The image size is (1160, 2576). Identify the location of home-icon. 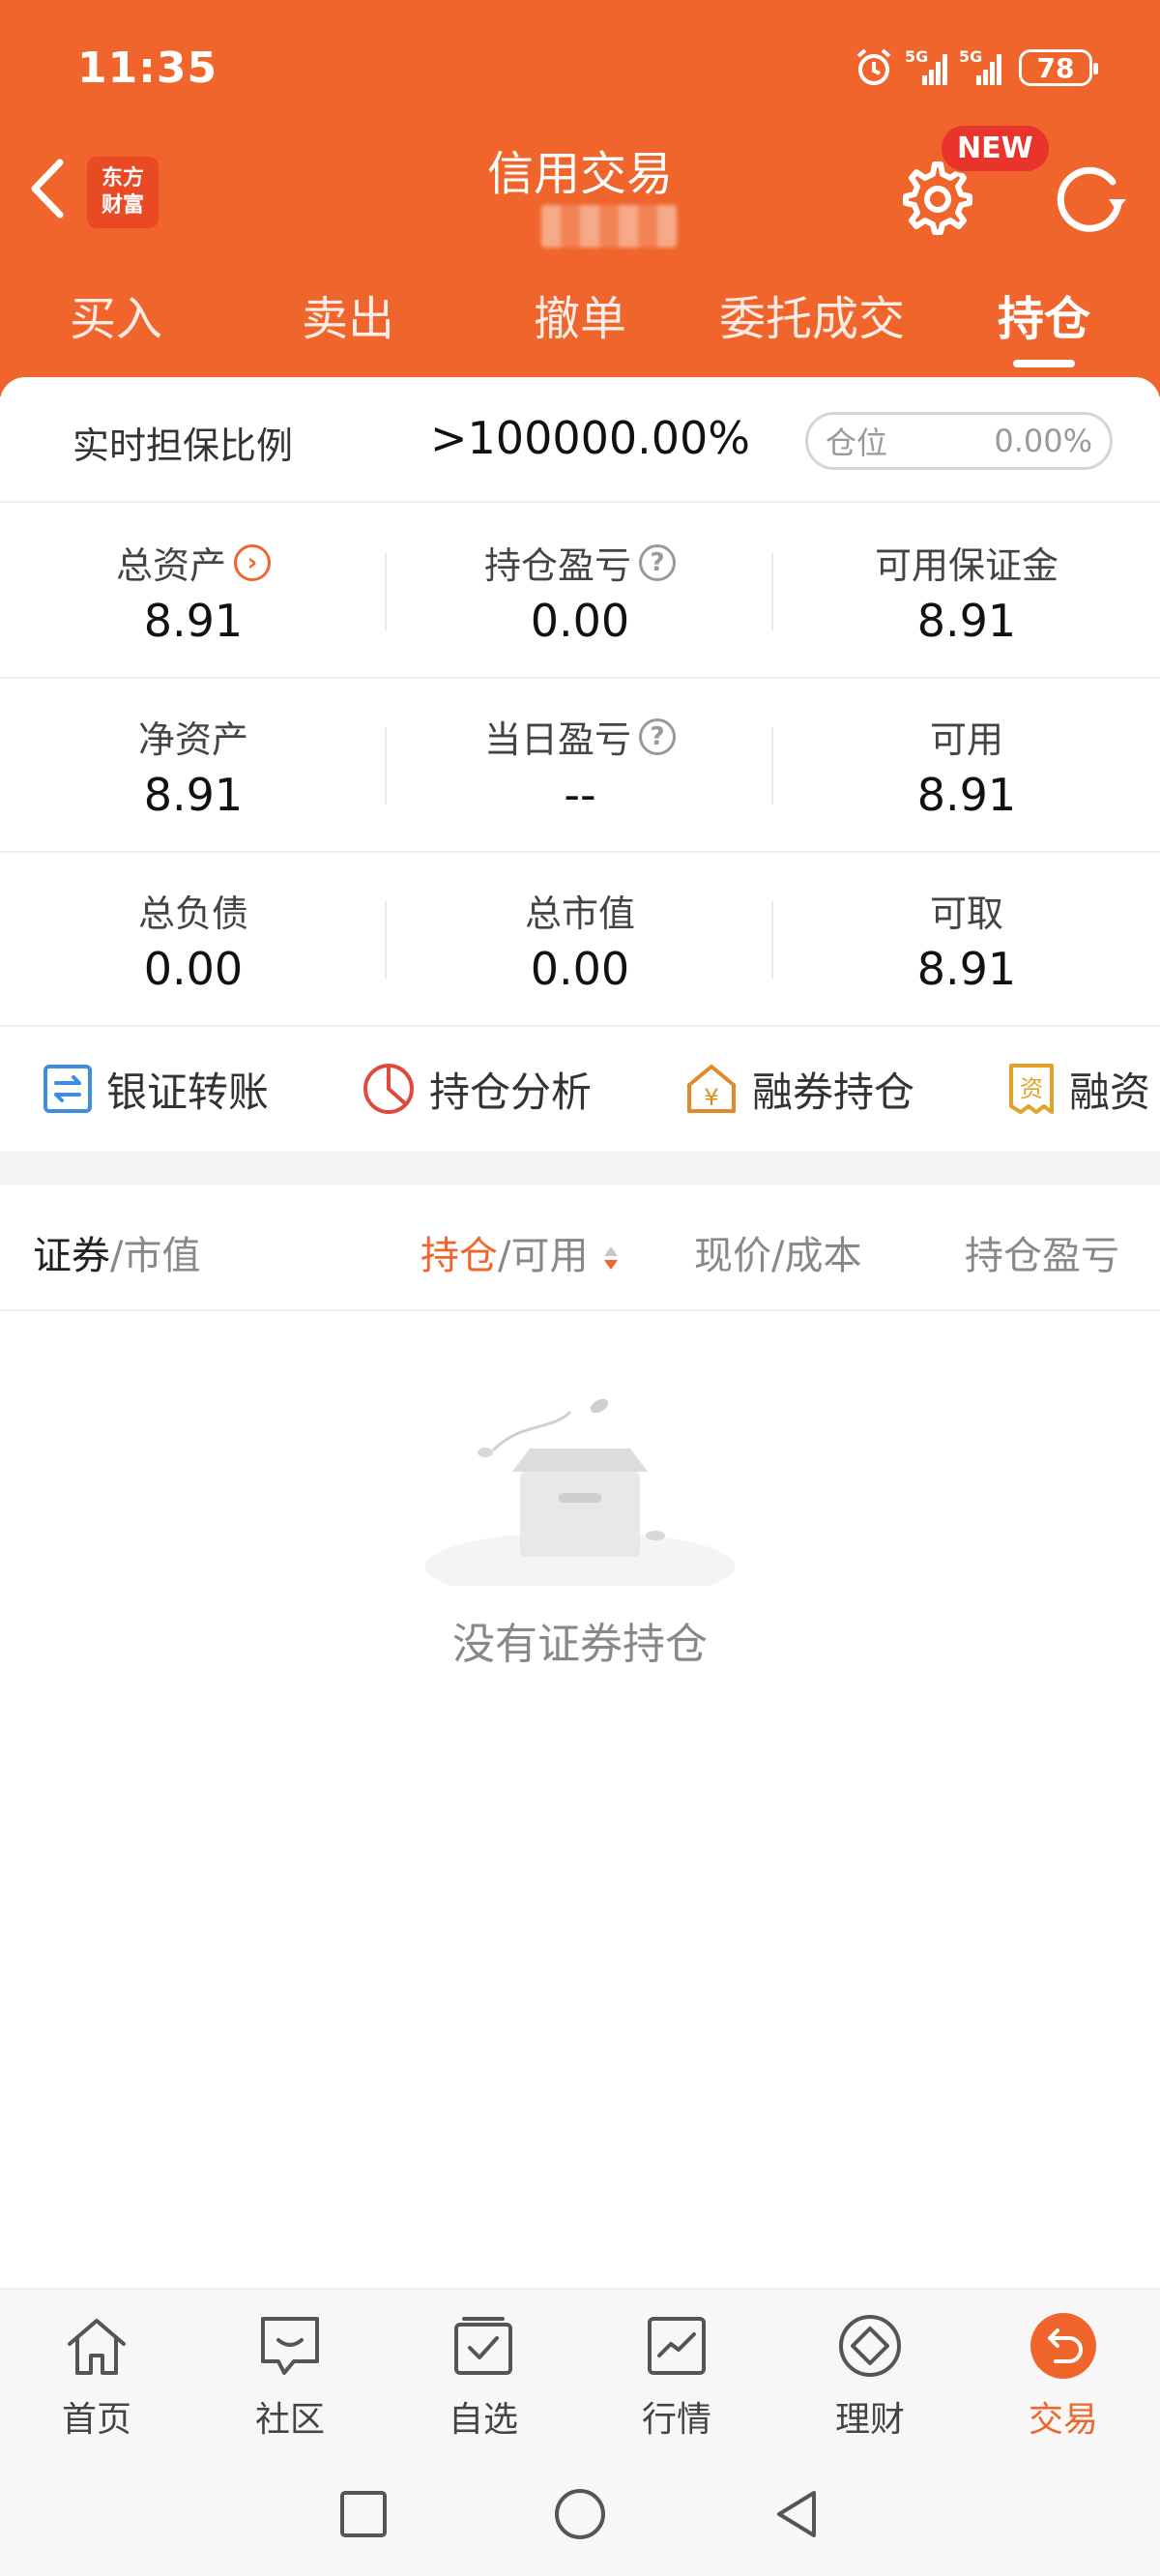
(97, 2347).